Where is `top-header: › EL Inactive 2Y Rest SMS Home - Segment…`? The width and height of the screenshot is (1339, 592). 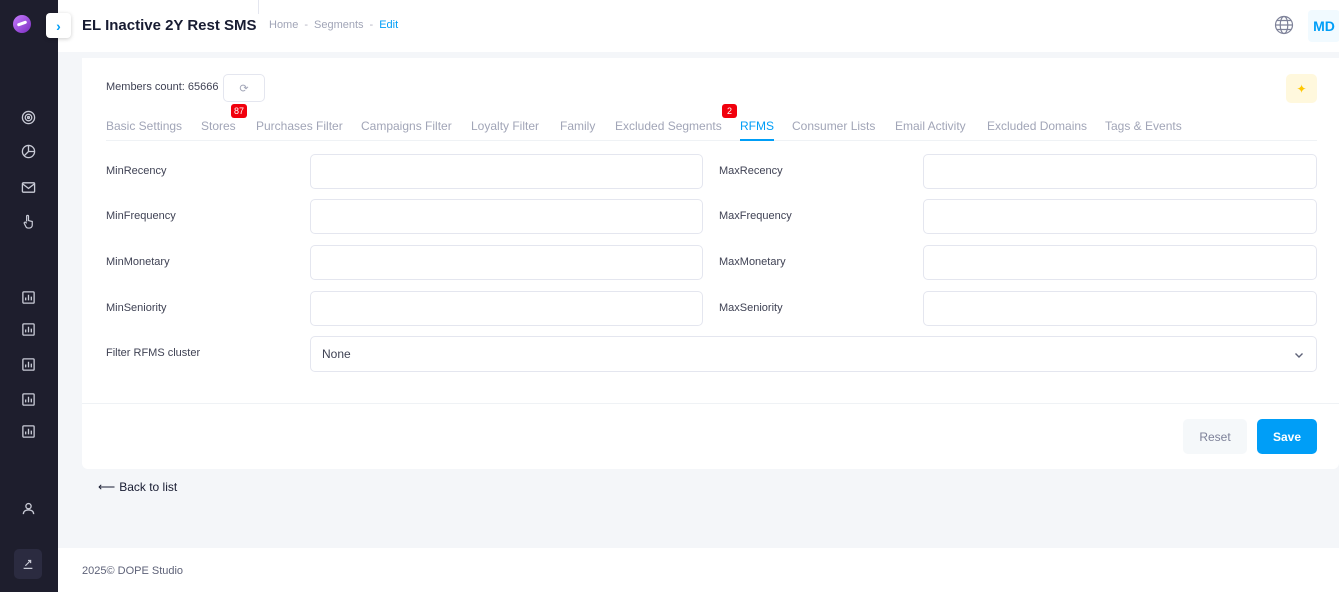 top-header: › EL Inactive 2Y Rest SMS Home - Segment… is located at coordinates (692, 26).